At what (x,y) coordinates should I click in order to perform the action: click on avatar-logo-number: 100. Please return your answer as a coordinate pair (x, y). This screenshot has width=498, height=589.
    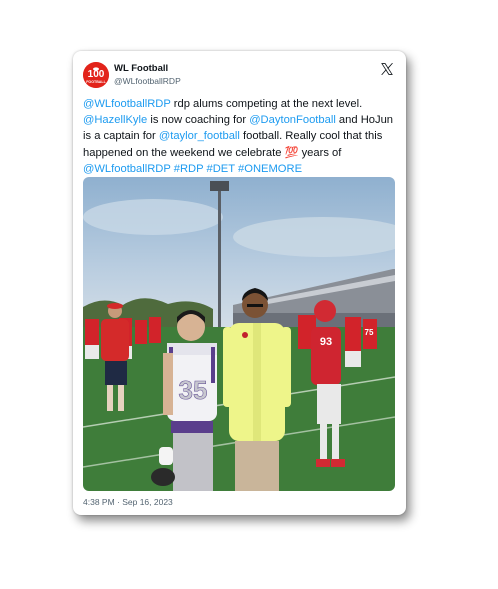
    Looking at the image, I should click on (96, 74).